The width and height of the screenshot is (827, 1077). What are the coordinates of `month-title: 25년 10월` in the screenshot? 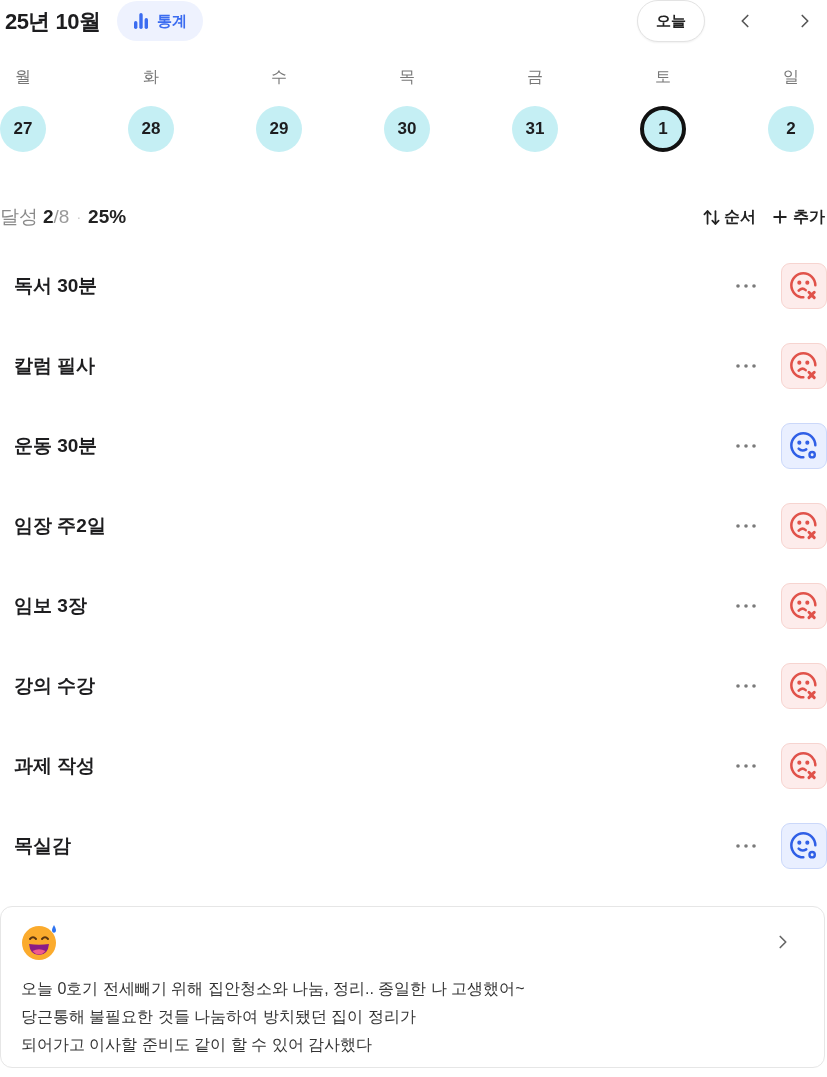 It's located at (53, 21).